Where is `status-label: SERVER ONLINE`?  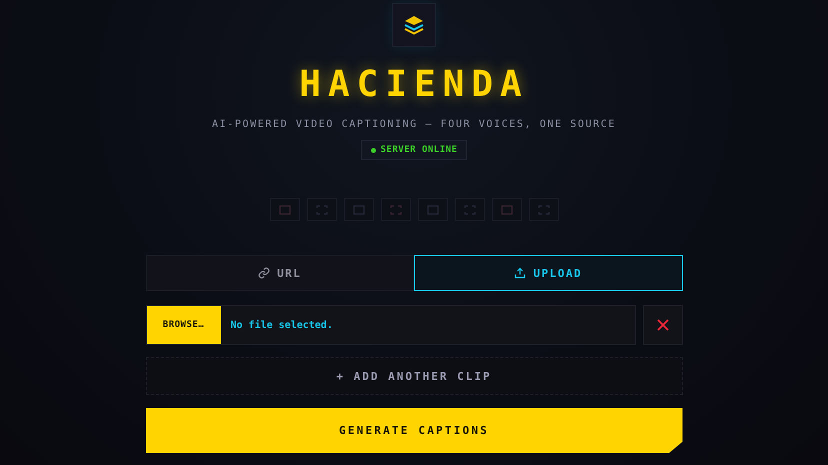
status-label: SERVER ONLINE is located at coordinates (419, 150).